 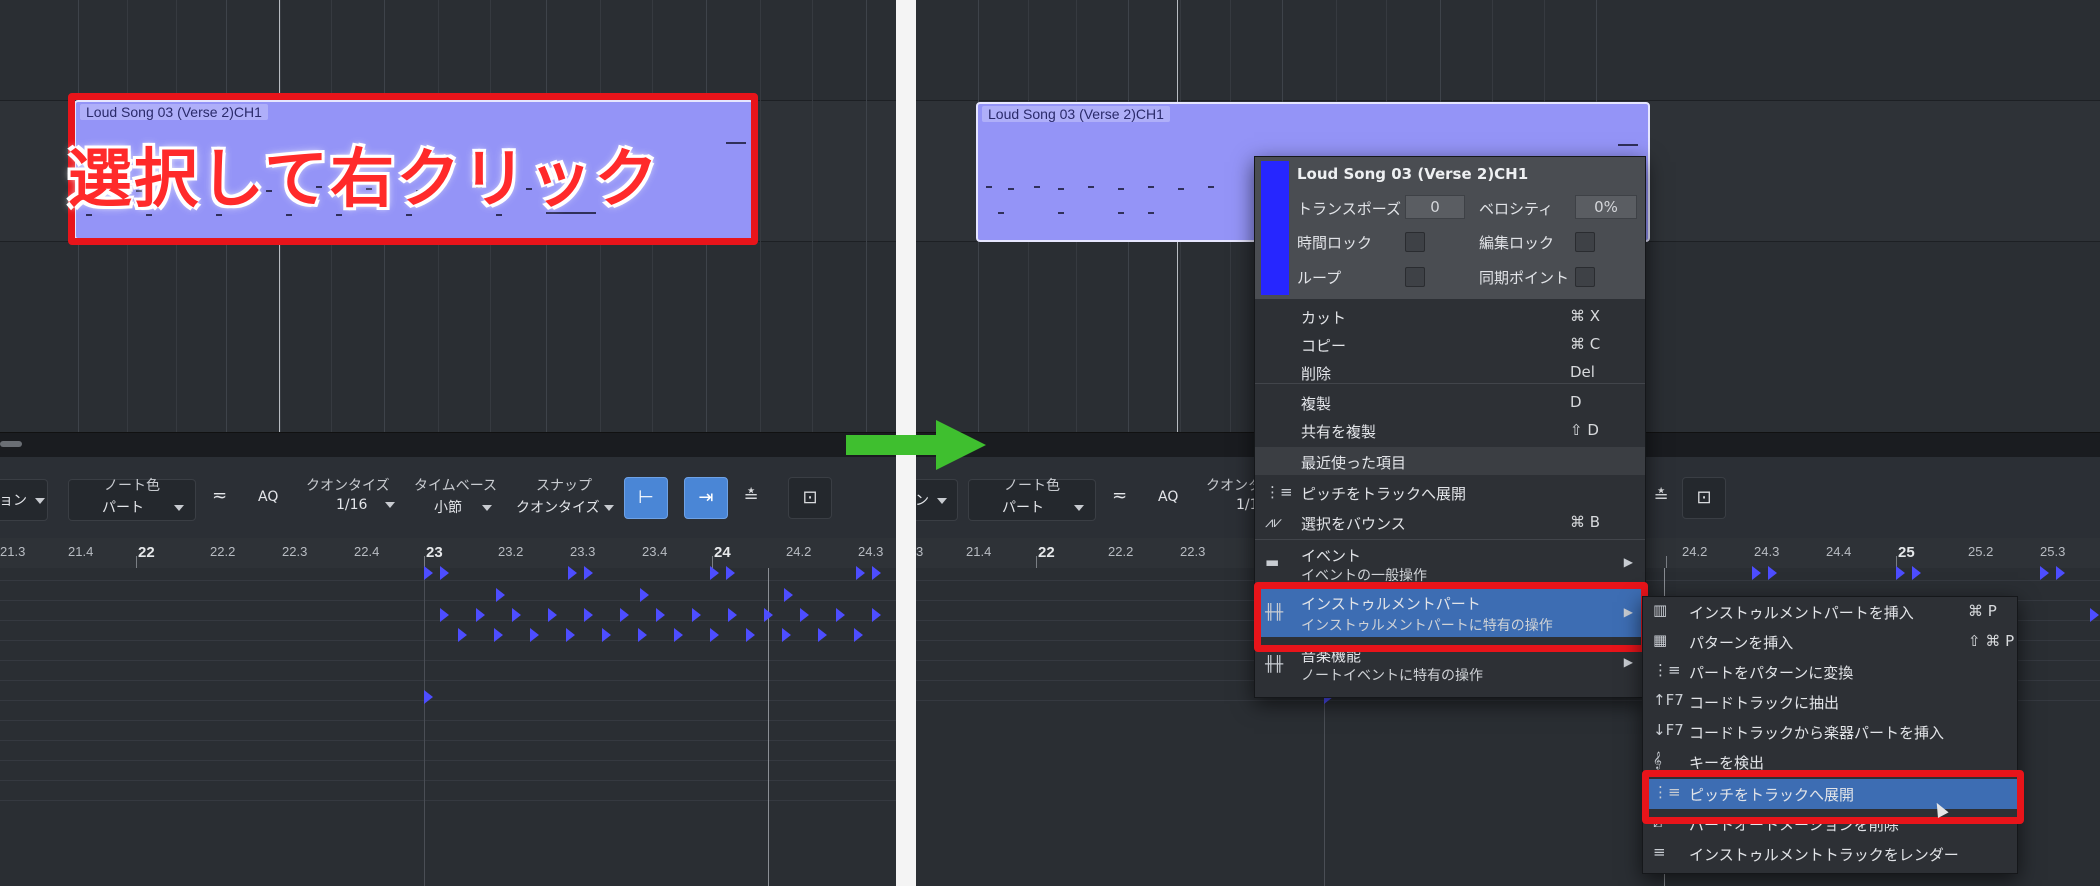 I want to click on timebase-dropdown: 小節, so click(x=463, y=507).